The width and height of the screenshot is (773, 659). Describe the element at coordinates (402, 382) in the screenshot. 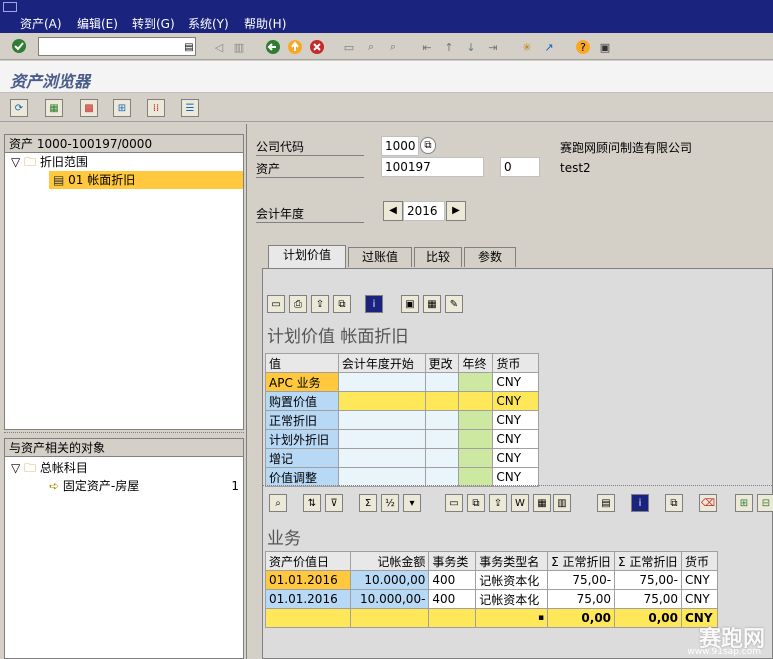

I see `table-row: APC 业务 CNY` at that location.